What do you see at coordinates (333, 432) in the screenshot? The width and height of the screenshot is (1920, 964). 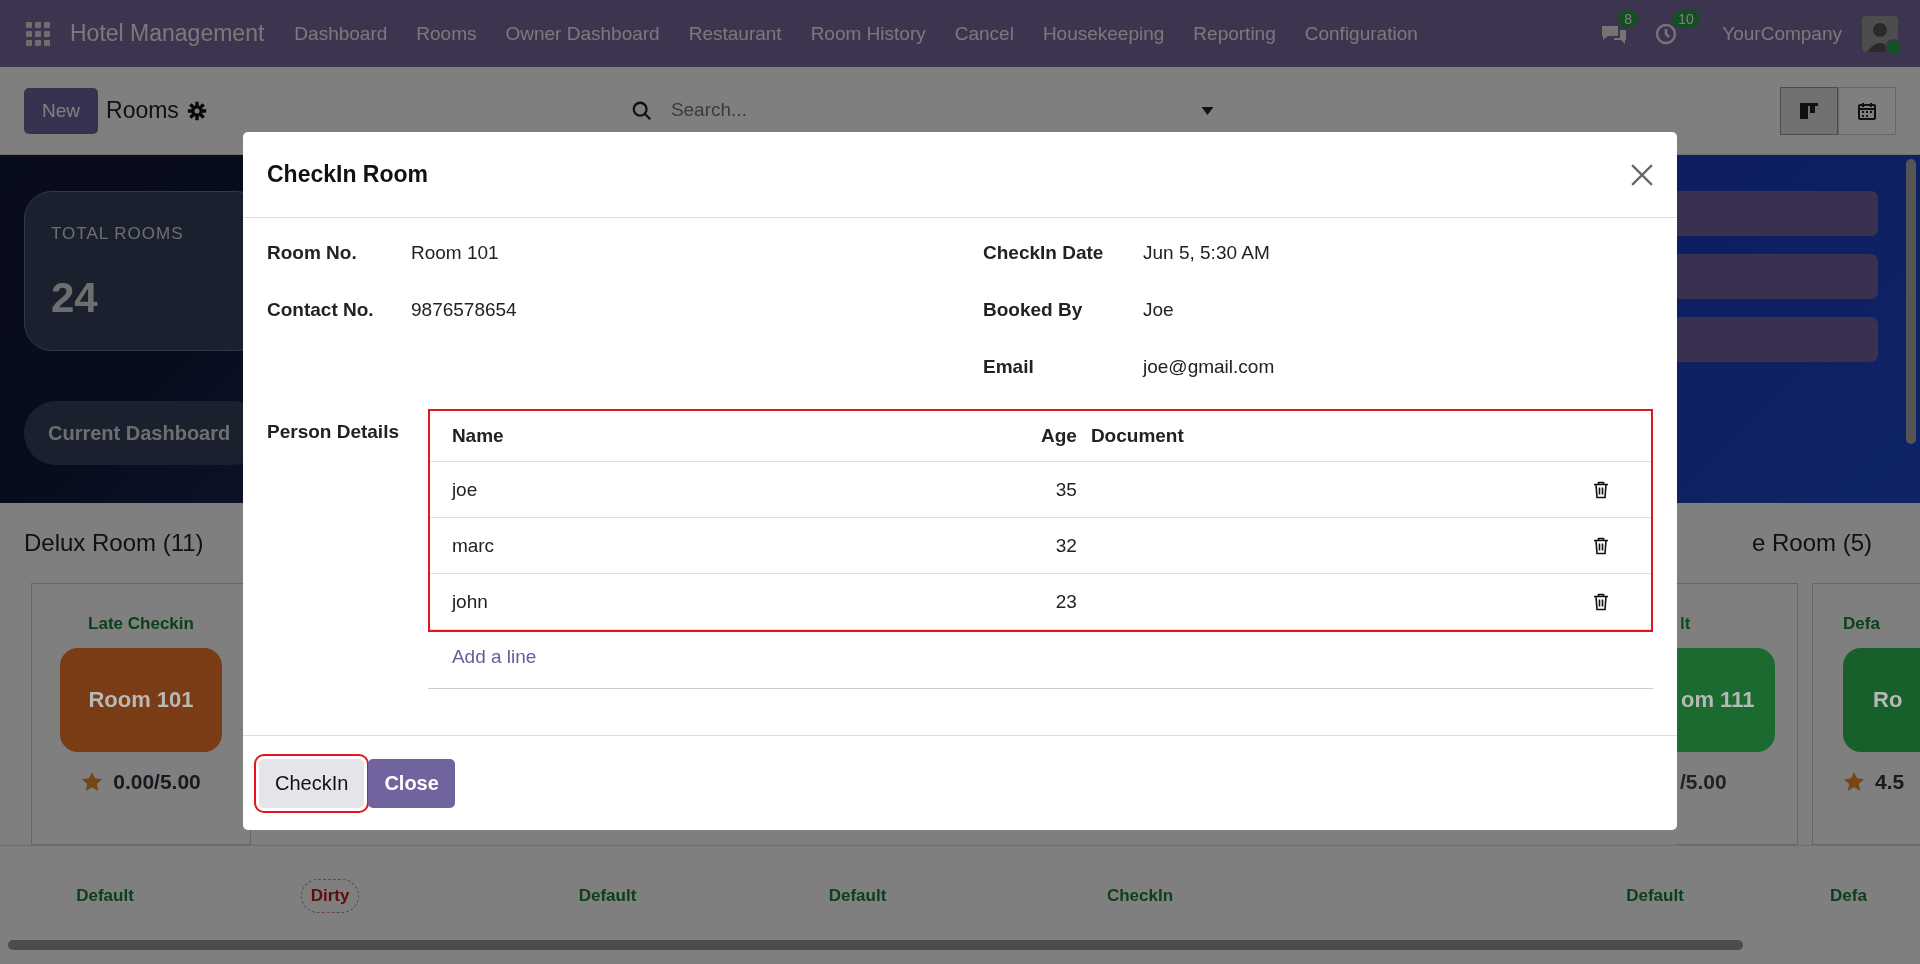 I see `field-label: Person Details` at bounding box center [333, 432].